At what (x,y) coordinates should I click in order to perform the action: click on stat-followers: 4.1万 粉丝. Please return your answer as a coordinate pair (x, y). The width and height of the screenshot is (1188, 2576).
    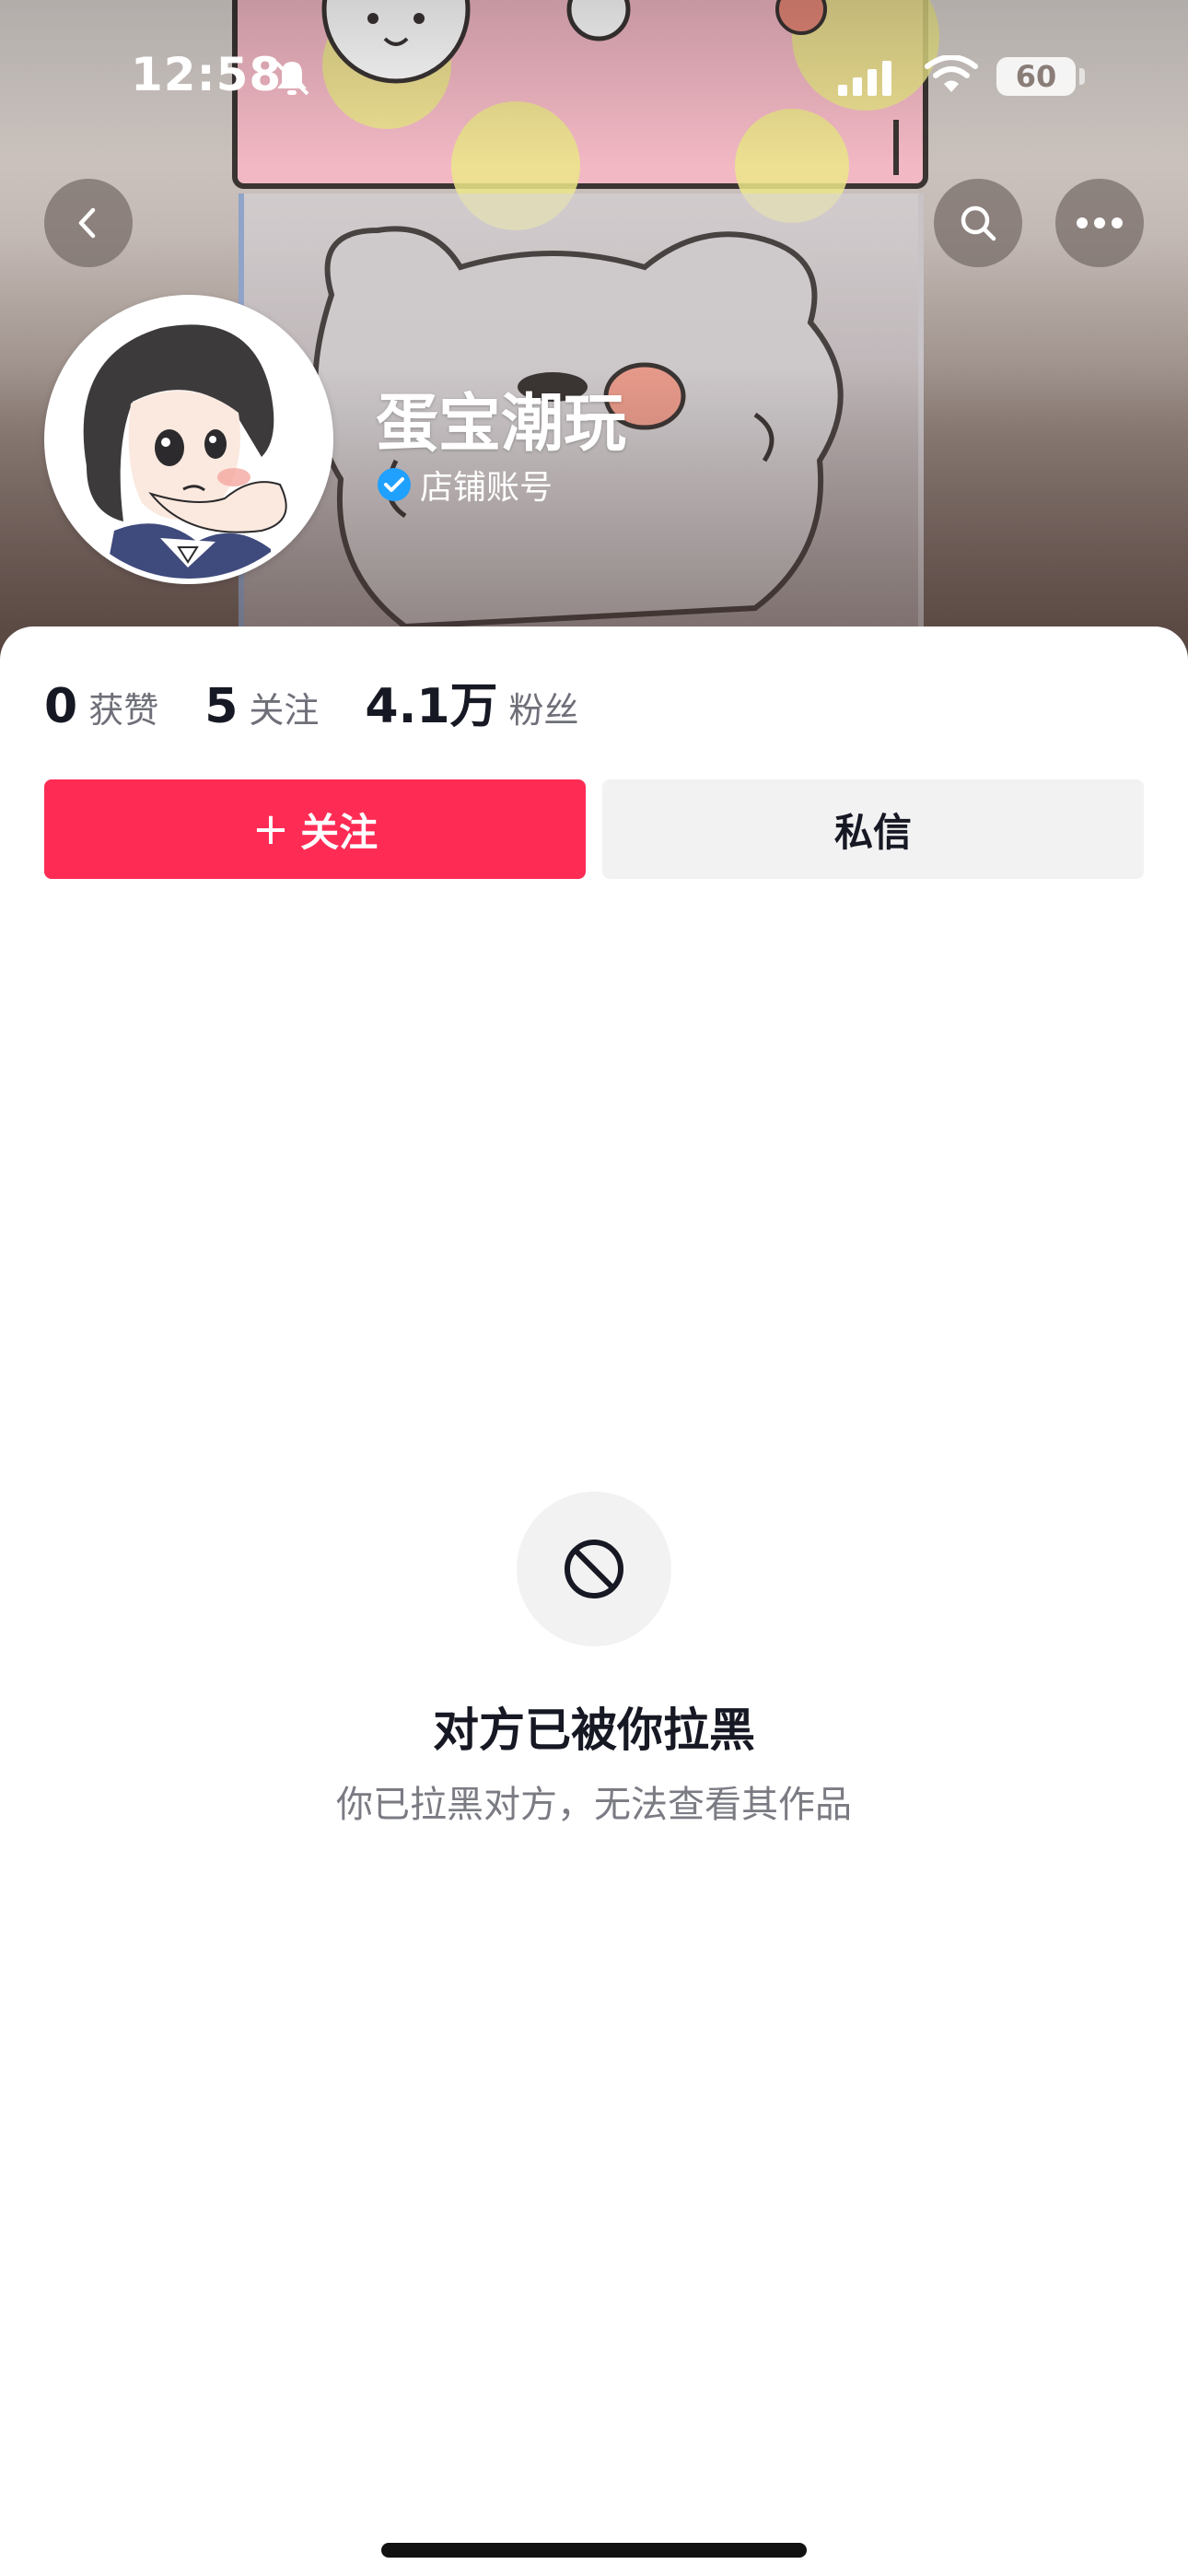
    Looking at the image, I should click on (471, 701).